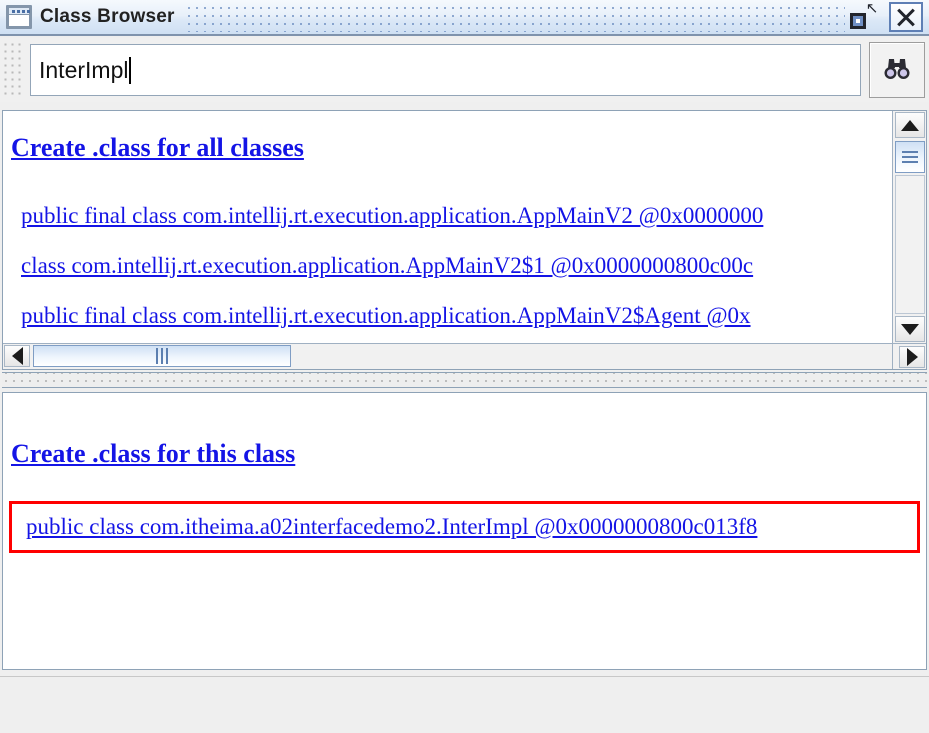 The height and width of the screenshot is (733, 929). What do you see at coordinates (464, 431) in the screenshot?
I see `this-class-heading-row: Create .class for this class` at bounding box center [464, 431].